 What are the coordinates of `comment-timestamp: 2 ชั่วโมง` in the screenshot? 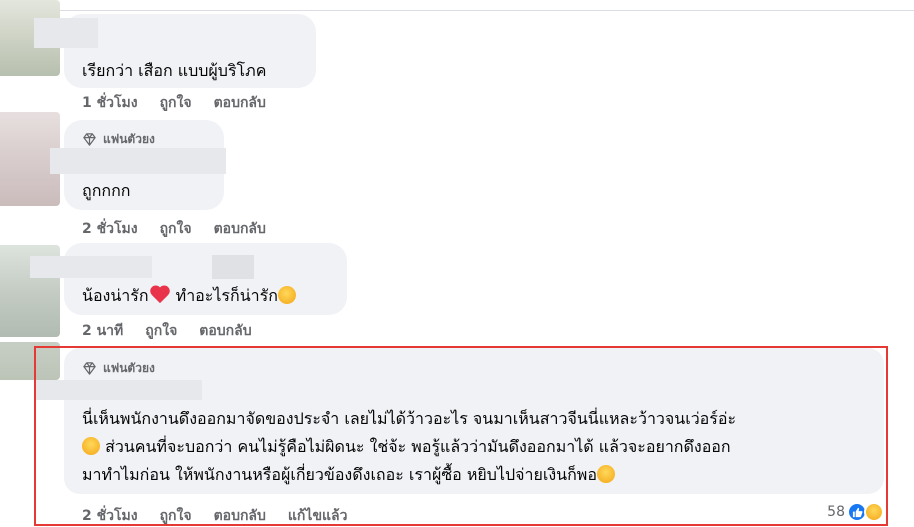 It's located at (110, 229).